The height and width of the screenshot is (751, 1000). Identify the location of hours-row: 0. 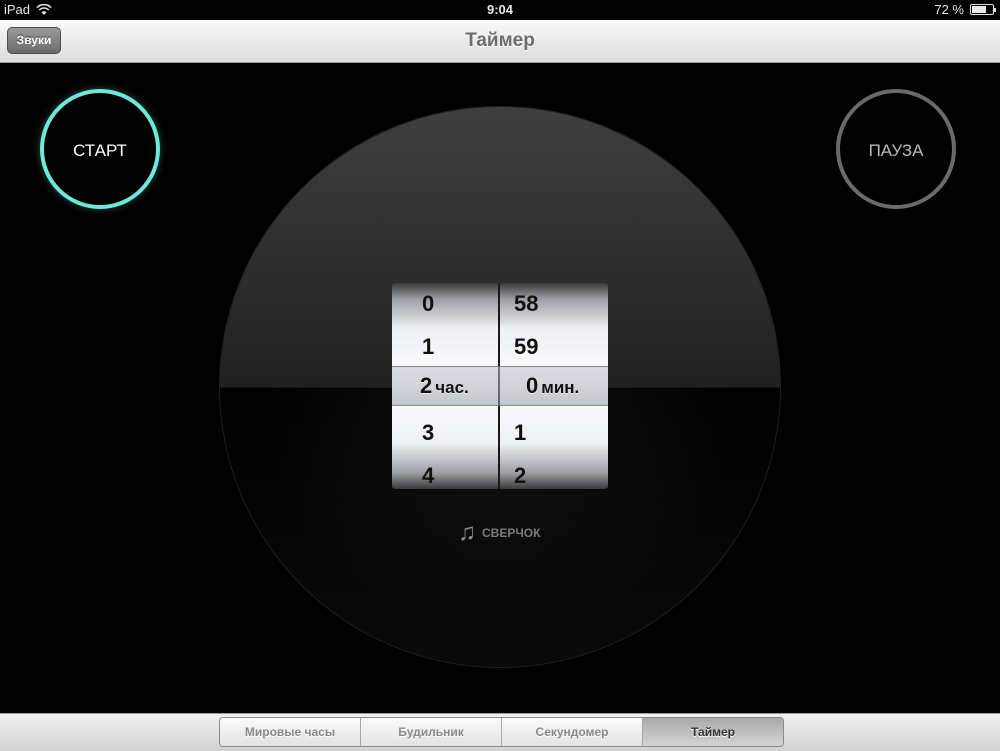
(445, 304).